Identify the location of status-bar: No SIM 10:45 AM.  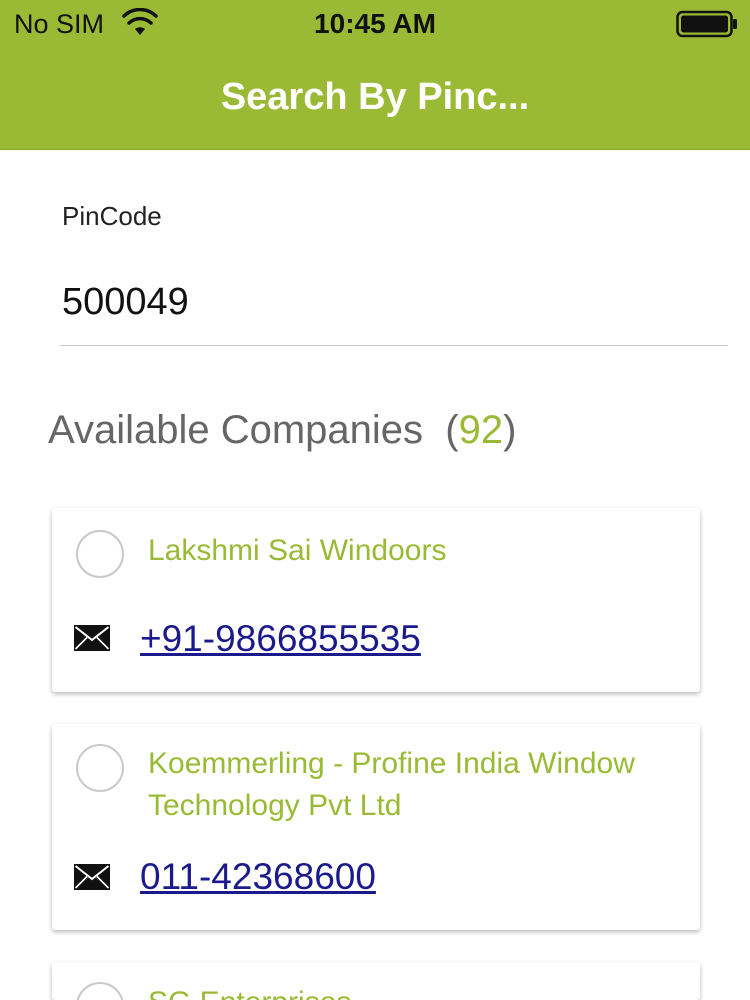
(375, 24).